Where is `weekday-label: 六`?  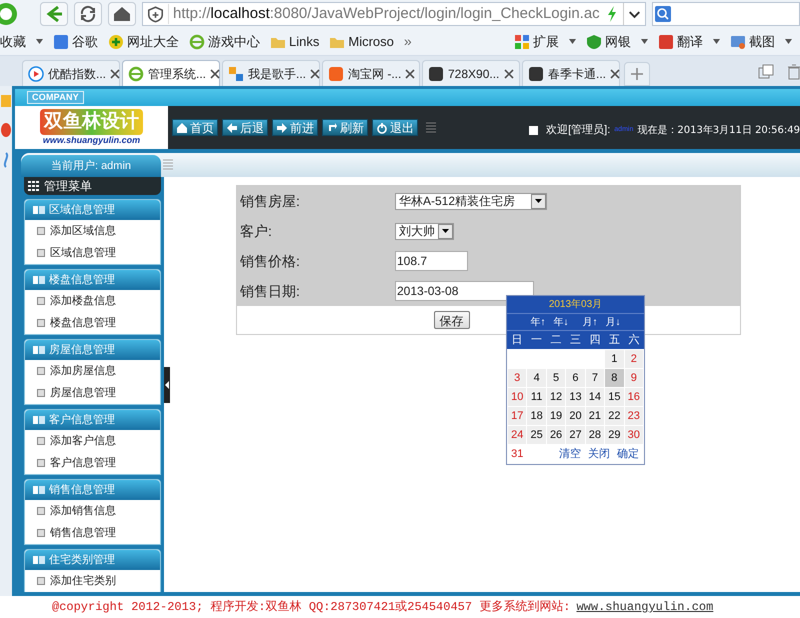 weekday-label: 六 is located at coordinates (634, 340).